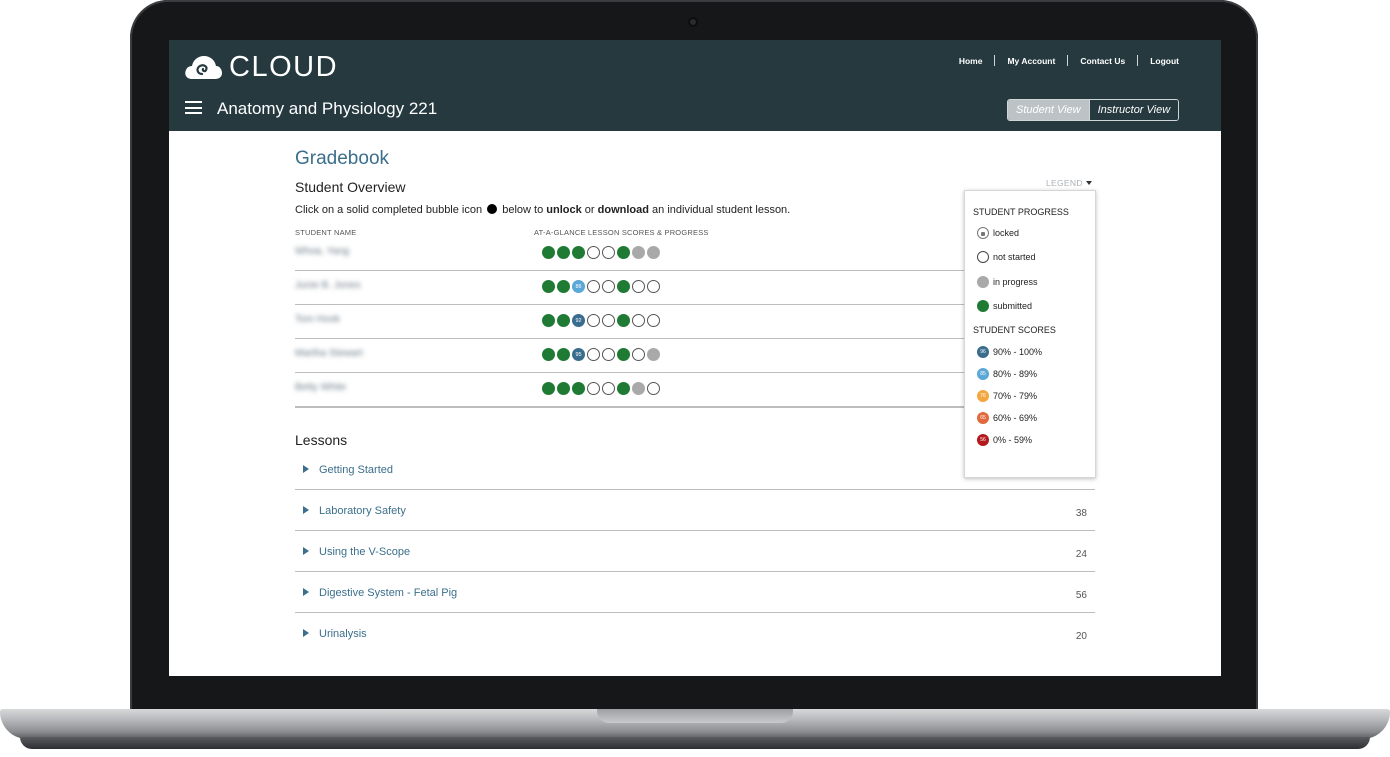 Image resolution: width=1390 pixels, height=757 pixels. What do you see at coordinates (342, 158) in the screenshot?
I see `page-title: Gradebook` at bounding box center [342, 158].